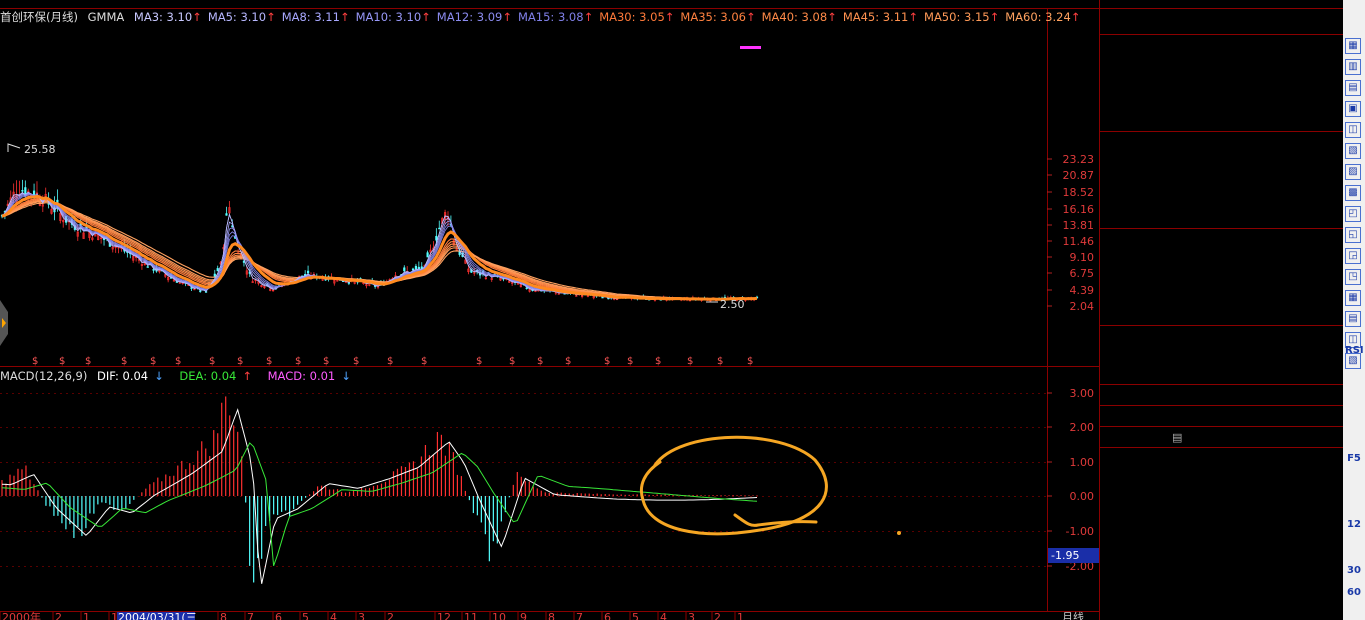 The image size is (1365, 620). Describe the element at coordinates (1079, 175) in the screenshot. I see `y-tick-label: 20.87` at that location.